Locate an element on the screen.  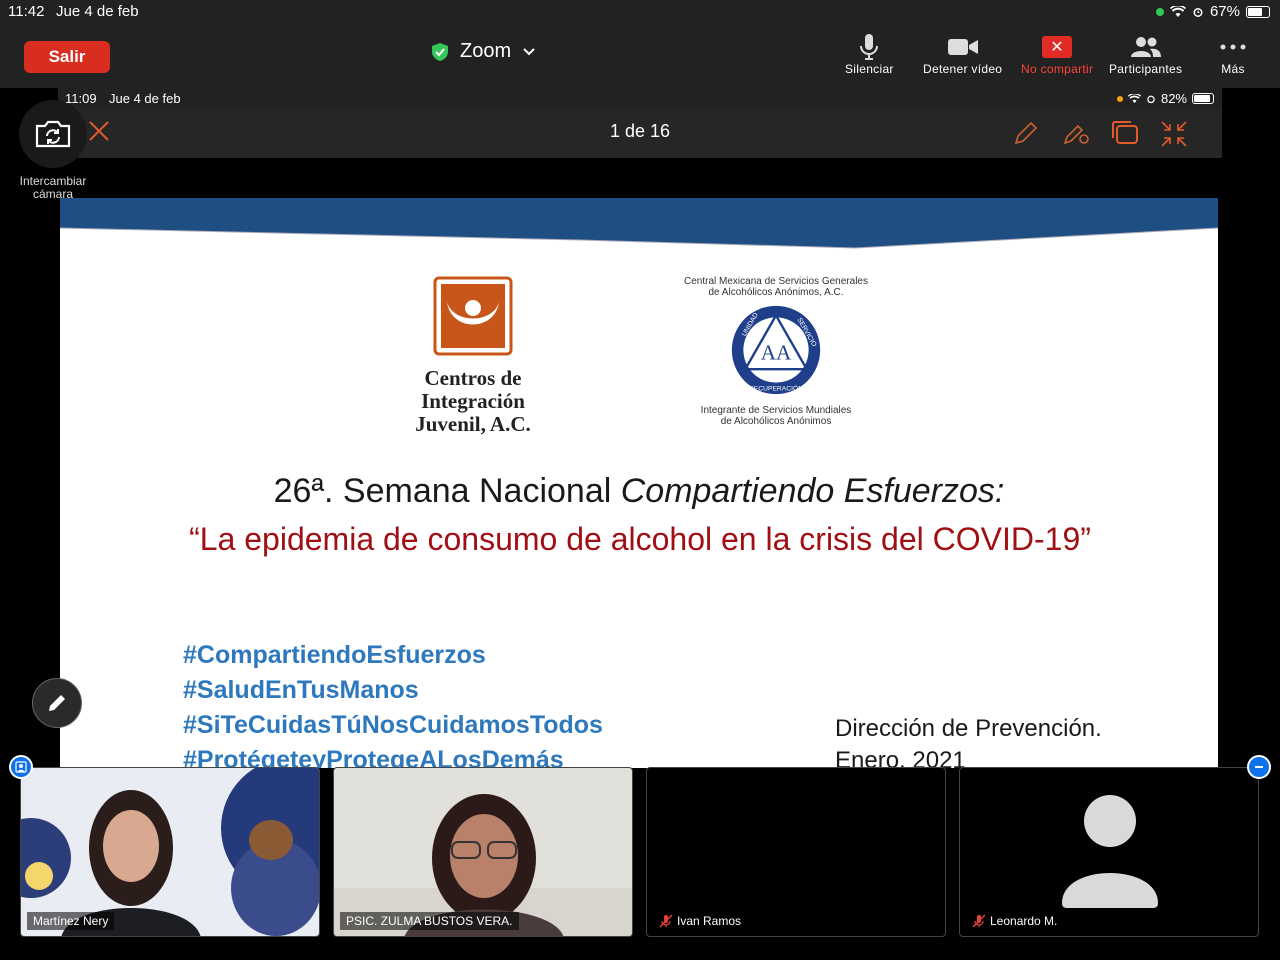
credits-line-2: Enero, 2021 is located at coordinates (900, 757).